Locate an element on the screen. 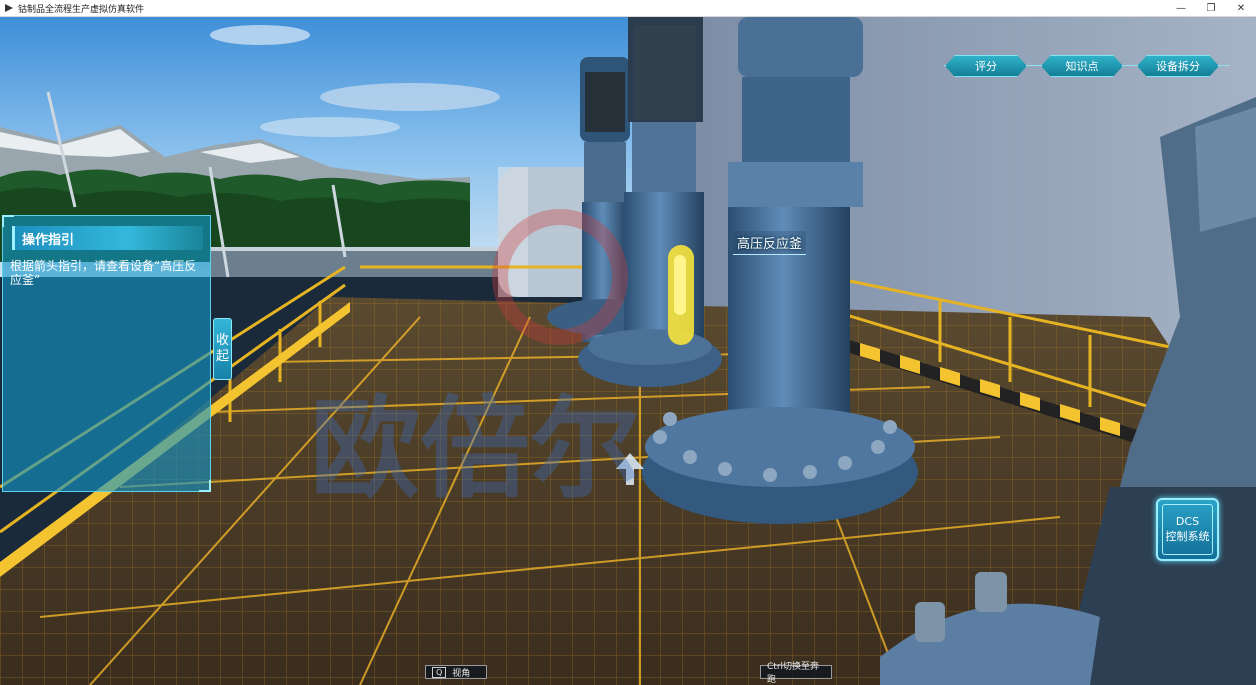 Image resolution: width=1256 pixels, height=685 pixels. collapse-label-2: 起 is located at coordinates (222, 356).